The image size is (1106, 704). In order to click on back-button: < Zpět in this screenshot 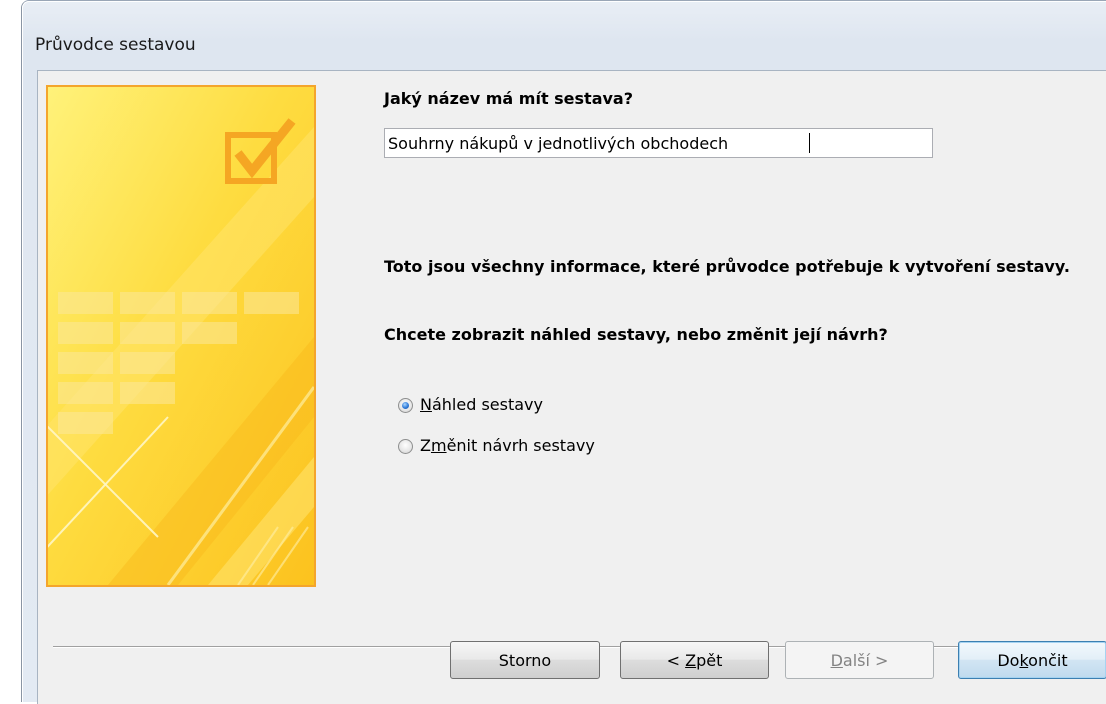, I will do `click(694, 660)`.